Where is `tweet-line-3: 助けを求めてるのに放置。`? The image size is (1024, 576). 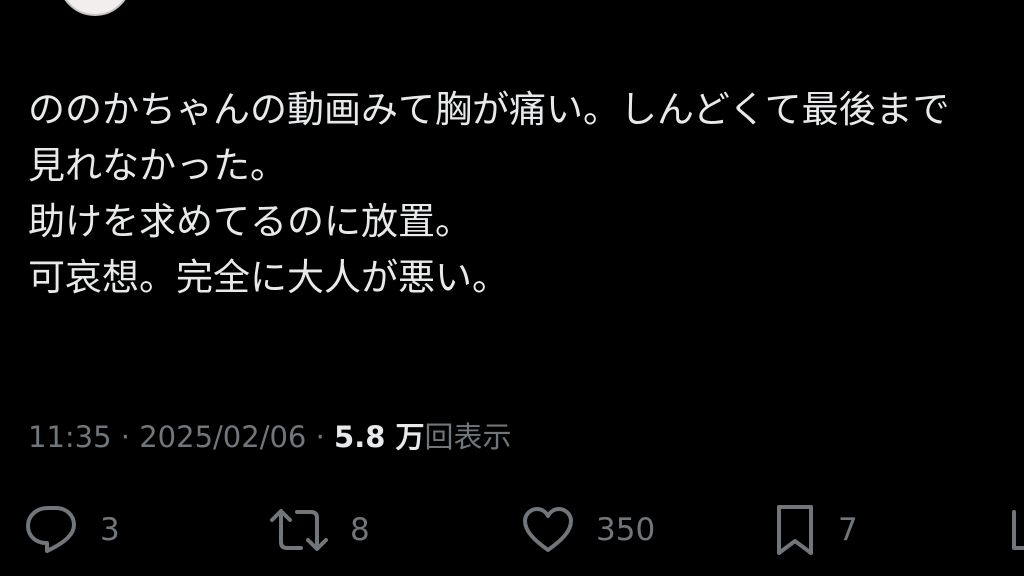 tweet-line-3: 助けを求めてるのに放置。 is located at coordinates (250, 221).